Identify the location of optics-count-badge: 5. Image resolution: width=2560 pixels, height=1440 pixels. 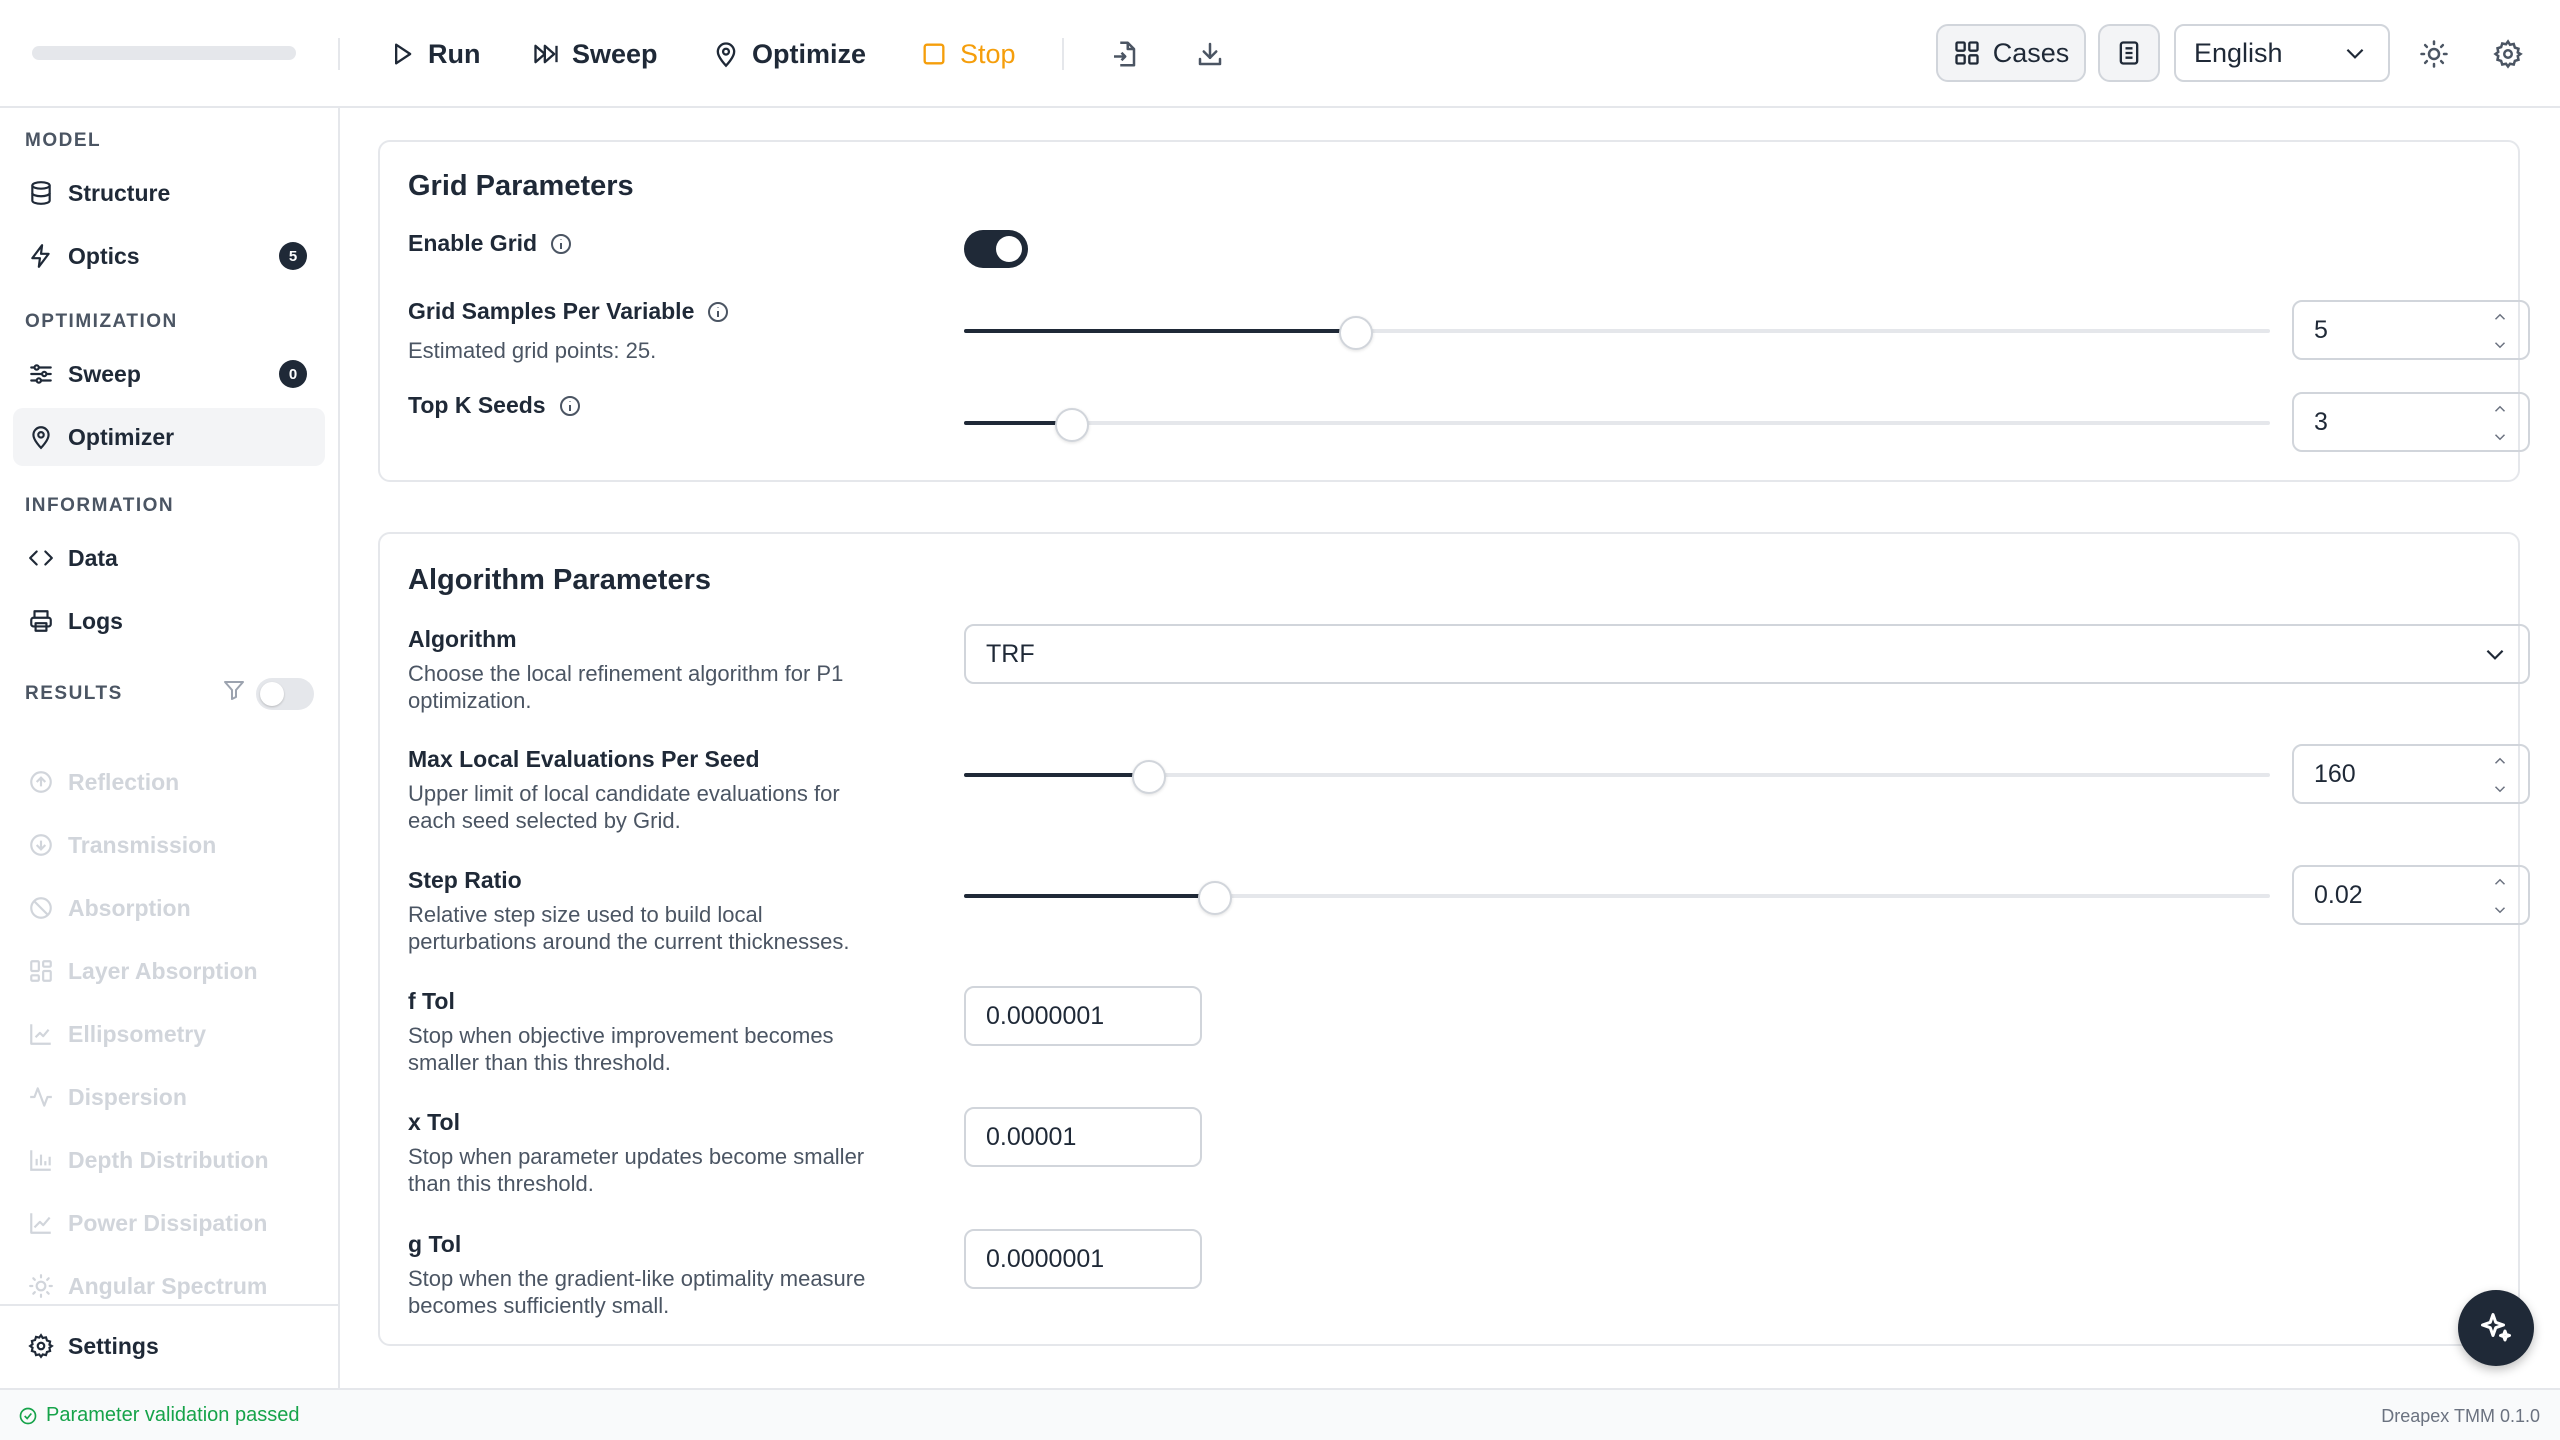
(293, 256).